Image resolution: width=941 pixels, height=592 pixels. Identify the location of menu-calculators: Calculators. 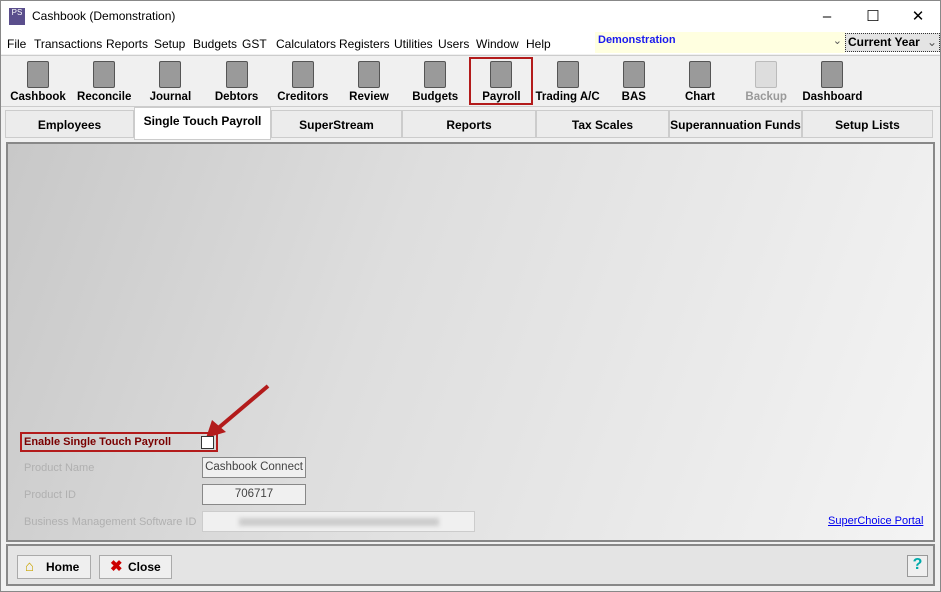
(306, 44).